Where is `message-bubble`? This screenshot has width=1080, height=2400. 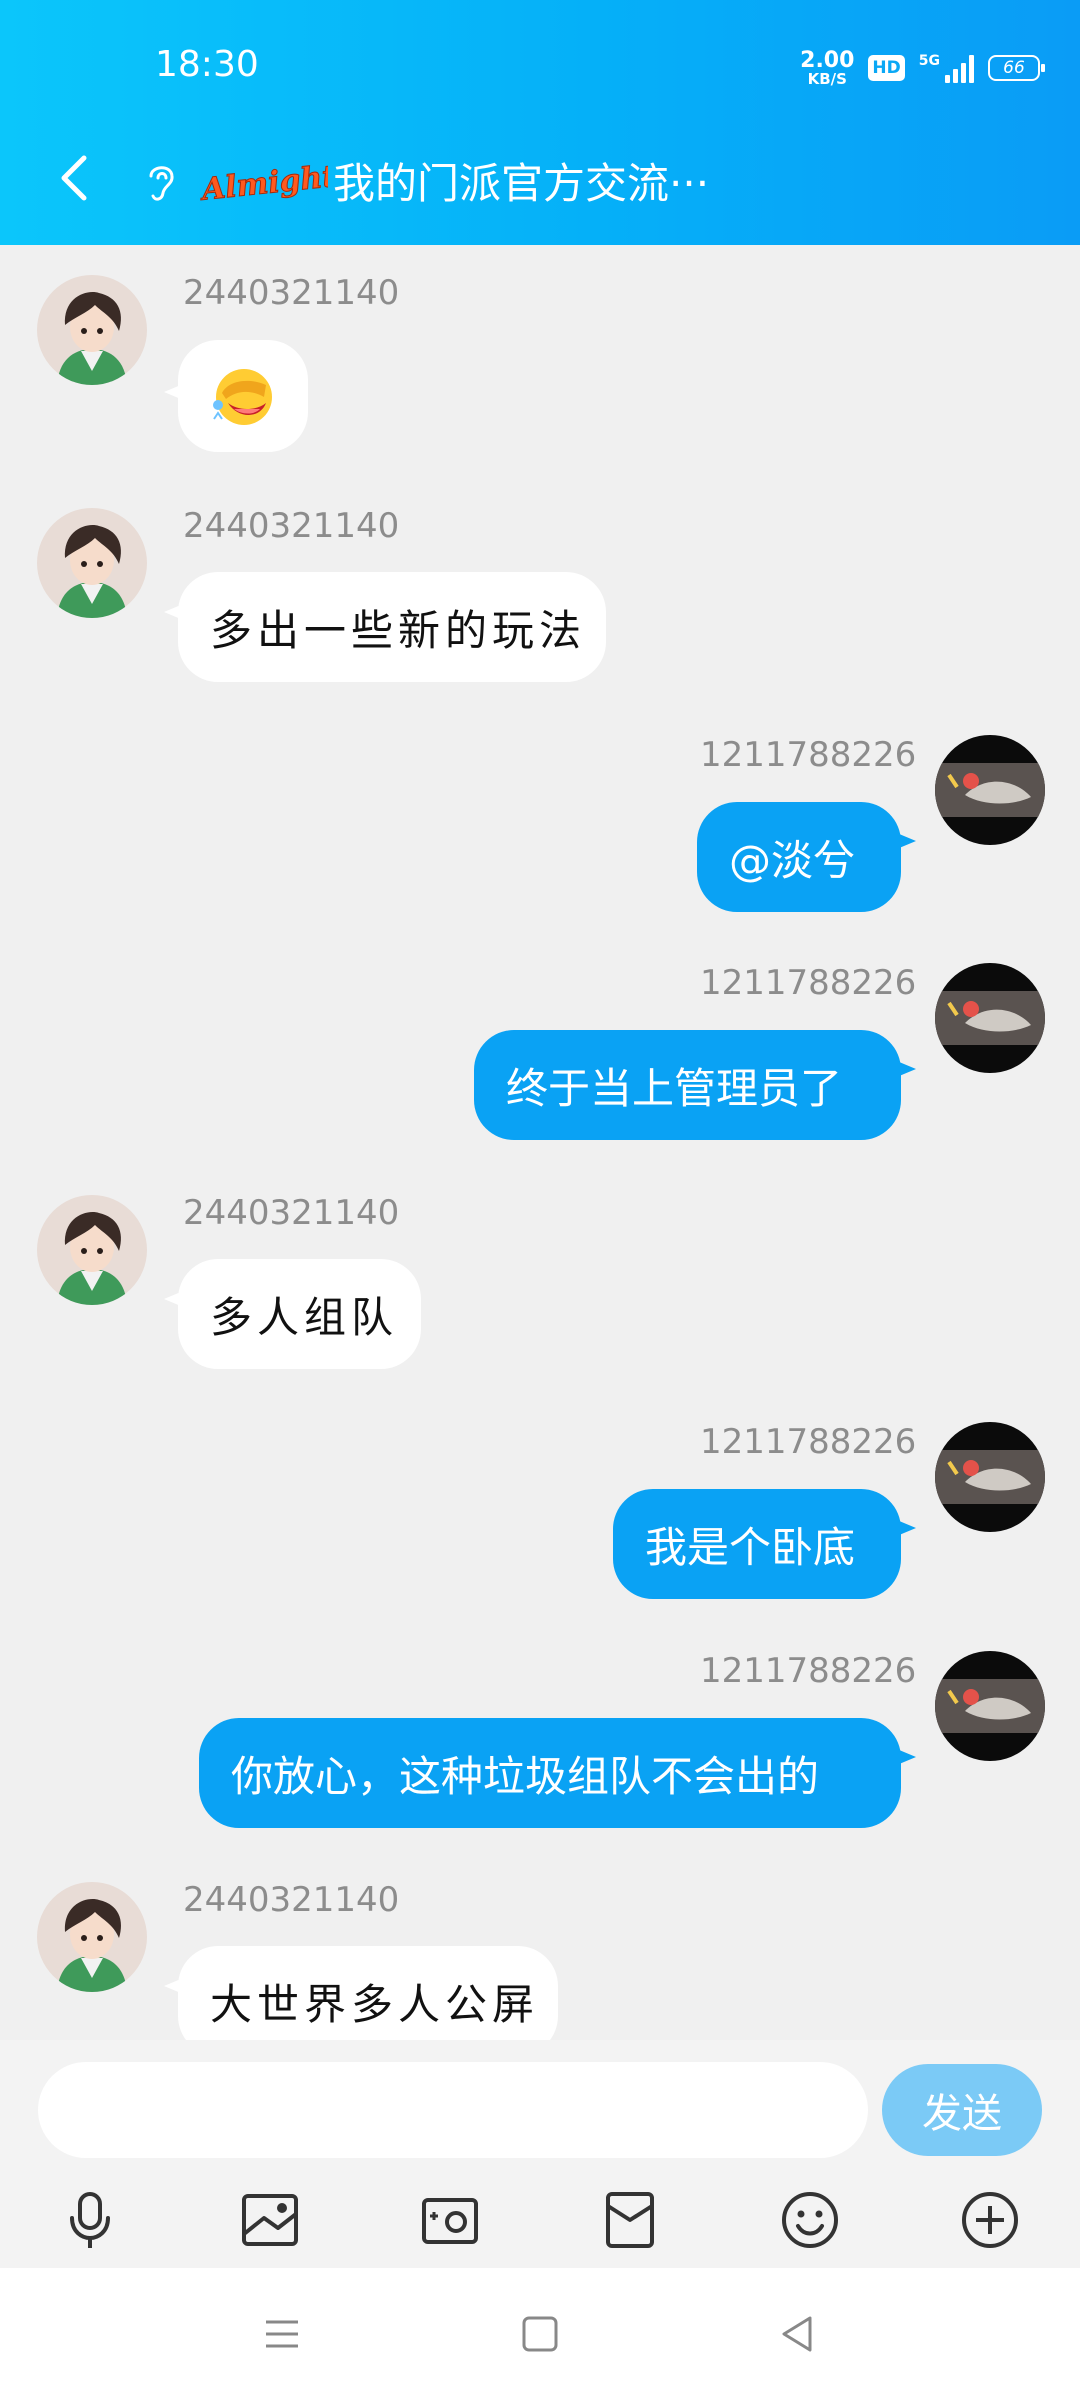 message-bubble is located at coordinates (243, 396).